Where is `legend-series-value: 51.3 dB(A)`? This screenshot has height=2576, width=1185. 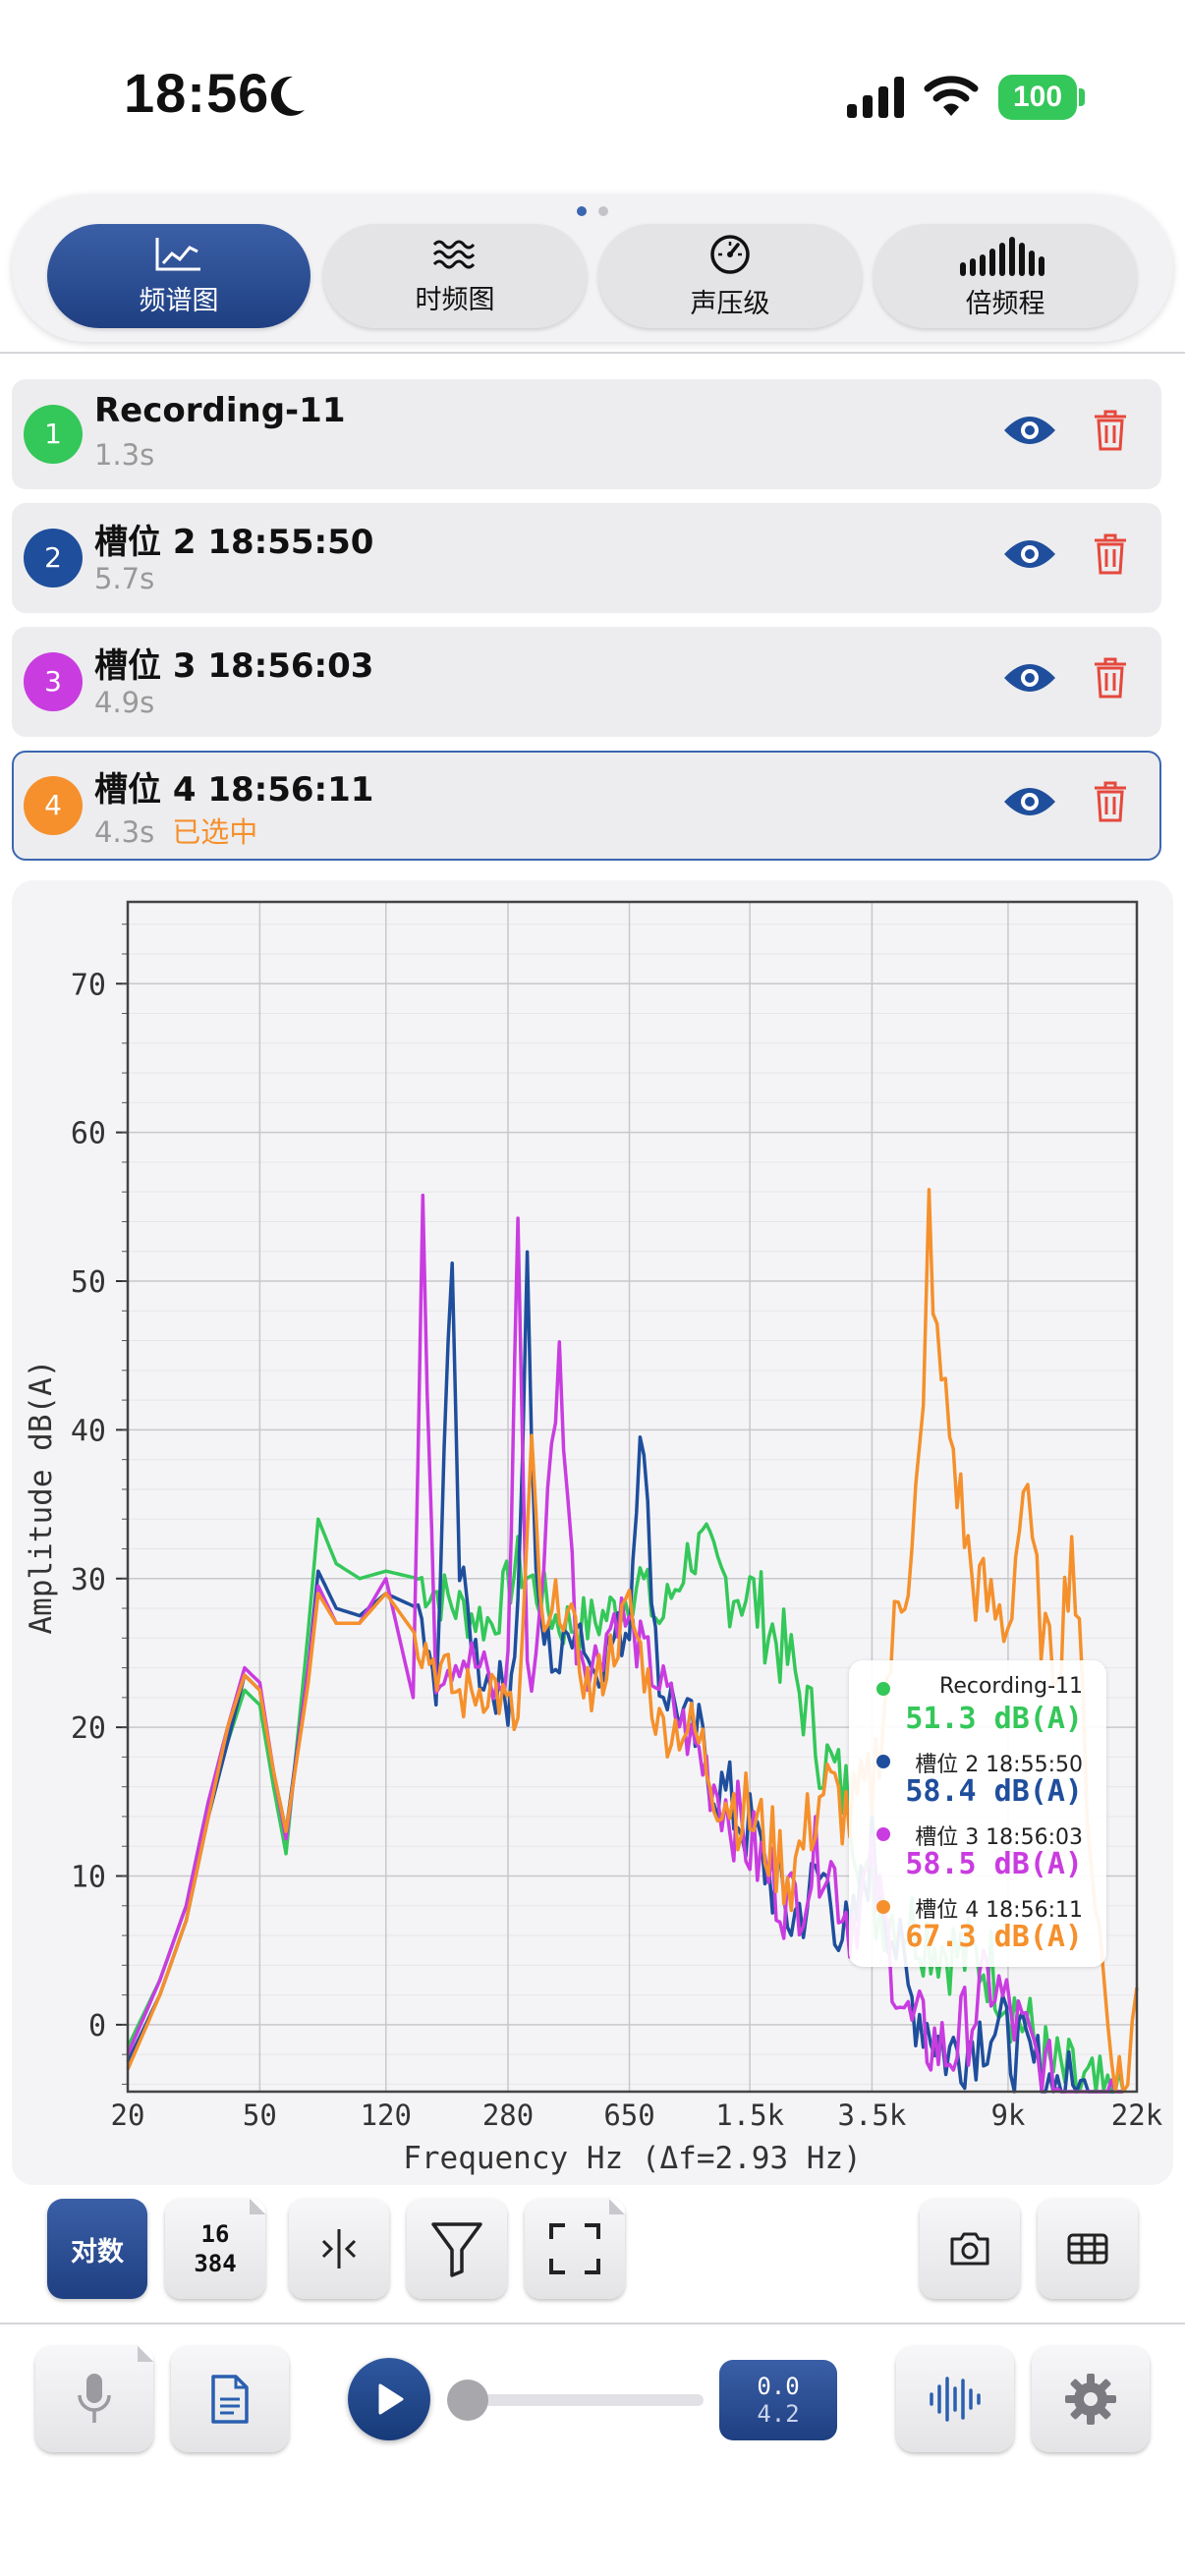 legend-series-value: 51.3 dB(A) is located at coordinates (994, 1719).